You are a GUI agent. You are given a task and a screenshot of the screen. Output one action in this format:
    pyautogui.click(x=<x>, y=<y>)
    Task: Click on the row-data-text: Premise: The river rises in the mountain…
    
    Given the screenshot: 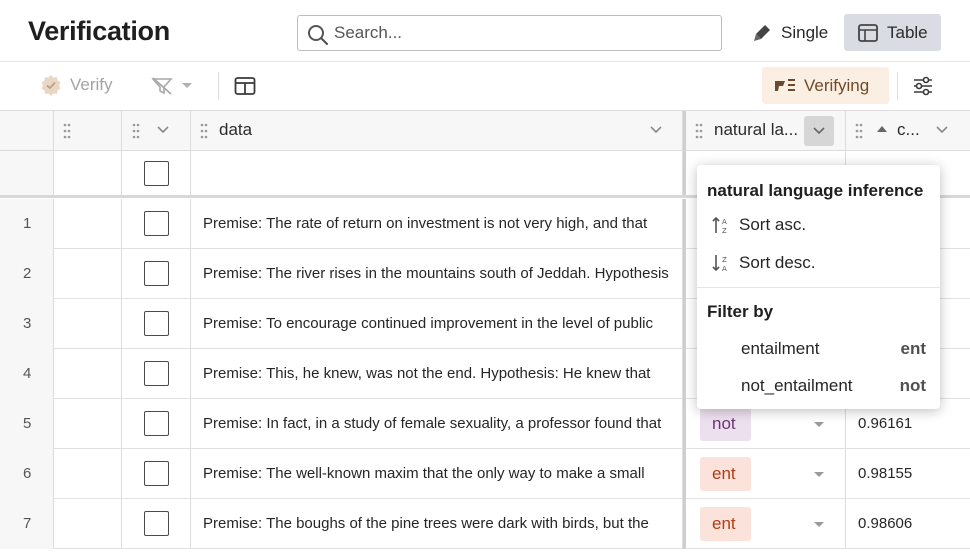 What is the action you would take?
    pyautogui.click(x=436, y=273)
    